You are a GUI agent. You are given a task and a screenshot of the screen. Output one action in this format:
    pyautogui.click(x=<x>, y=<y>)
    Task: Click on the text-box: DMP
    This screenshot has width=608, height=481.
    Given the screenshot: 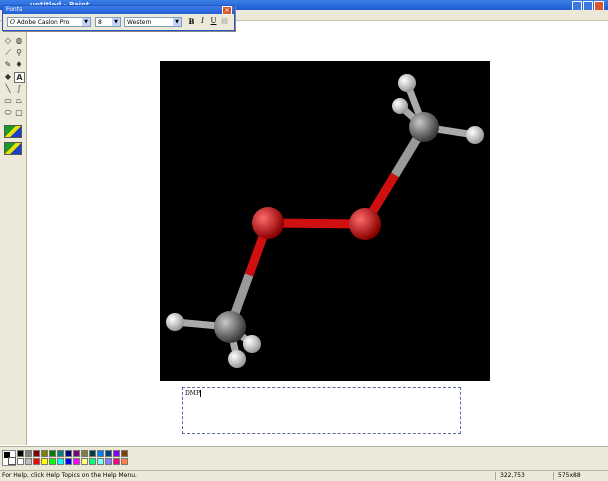 What is the action you would take?
    pyautogui.click(x=321, y=410)
    